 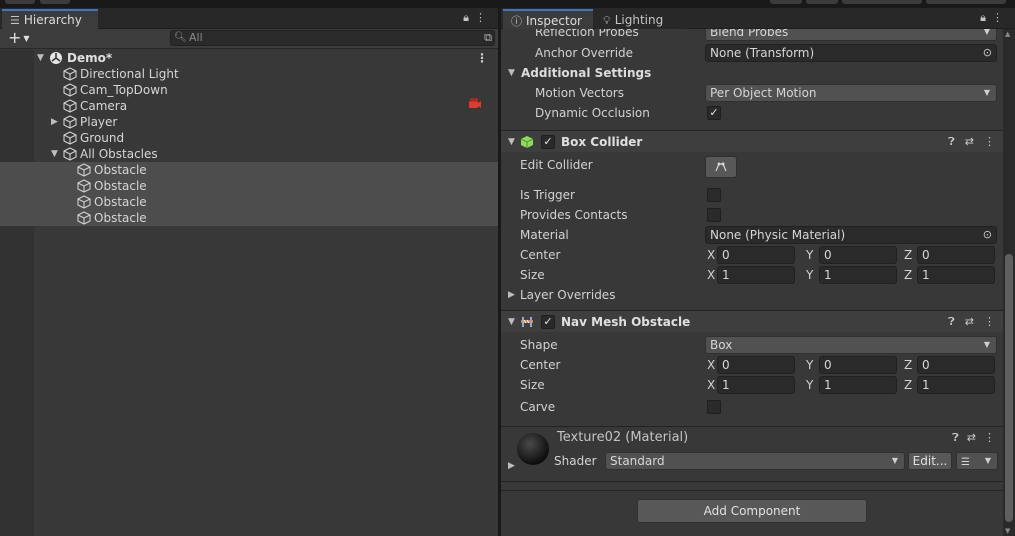 What do you see at coordinates (533, 449) in the screenshot?
I see `material-preview-sphere` at bounding box center [533, 449].